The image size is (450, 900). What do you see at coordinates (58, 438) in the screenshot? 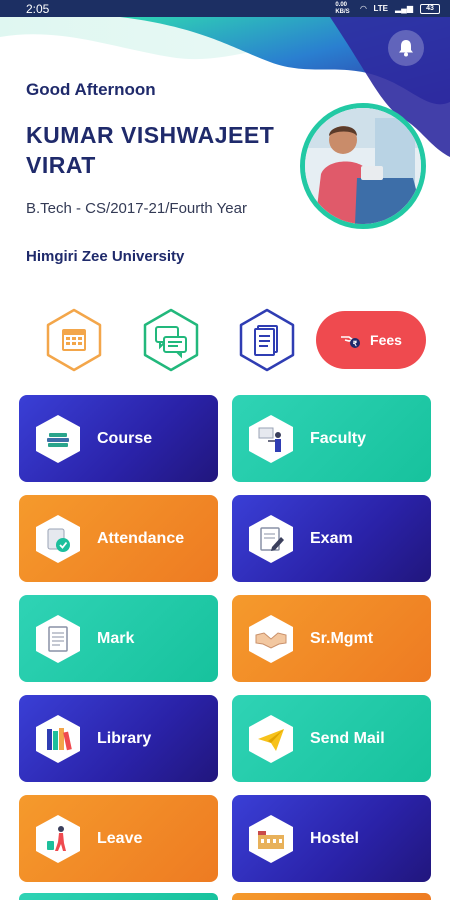
I see `book-stack-icon` at bounding box center [58, 438].